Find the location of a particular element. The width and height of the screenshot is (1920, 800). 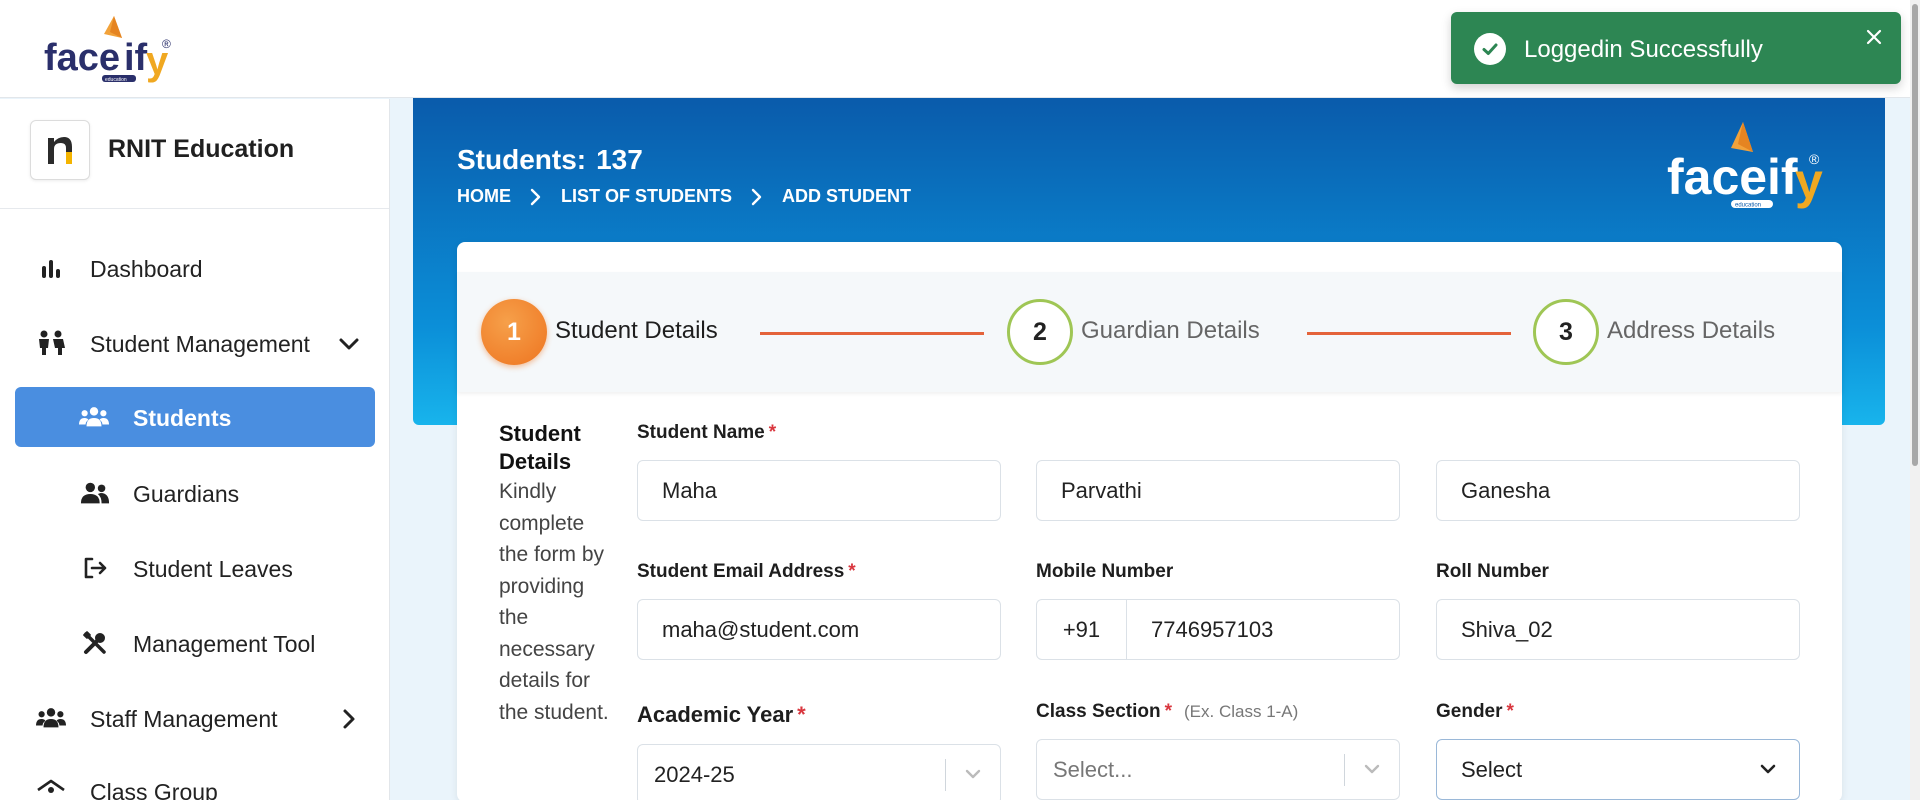

school-icon is located at coordinates (51, 788).